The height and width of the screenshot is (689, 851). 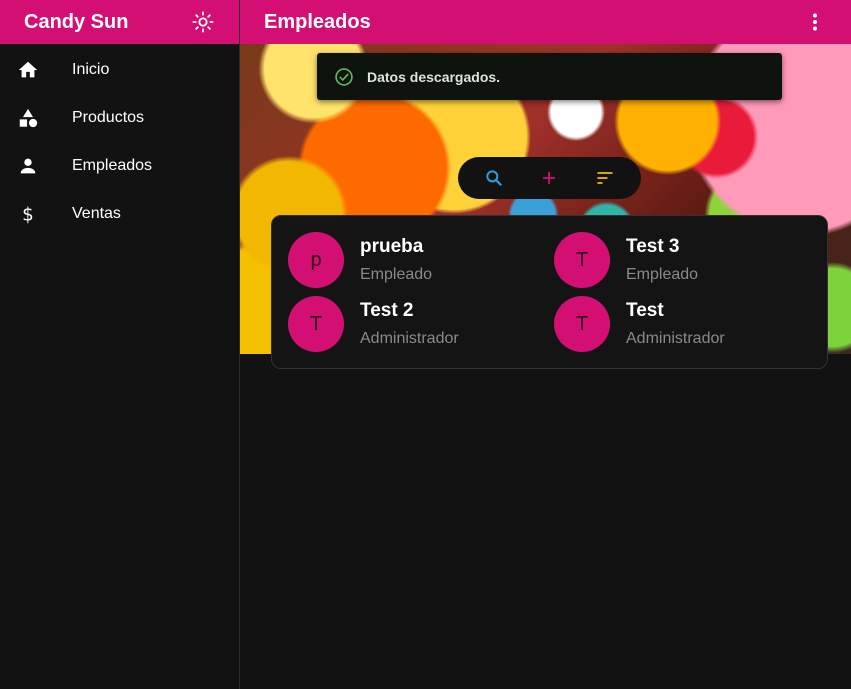 I want to click on theme-toggle-button, so click(x=203, y=22).